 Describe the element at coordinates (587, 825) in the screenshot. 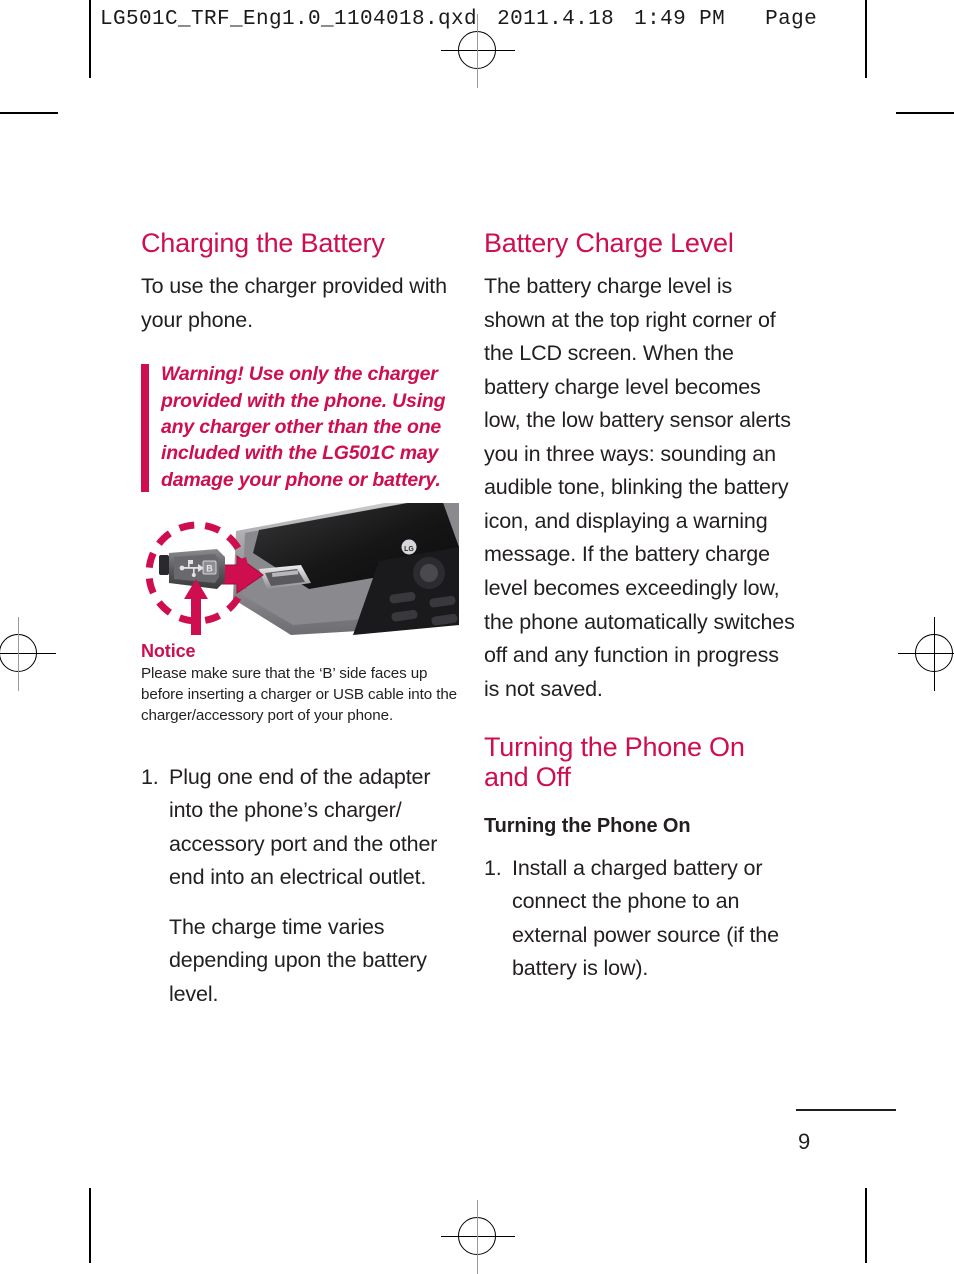

I see `subheading-turning-the-phone-on: Turning the Phone On` at that location.